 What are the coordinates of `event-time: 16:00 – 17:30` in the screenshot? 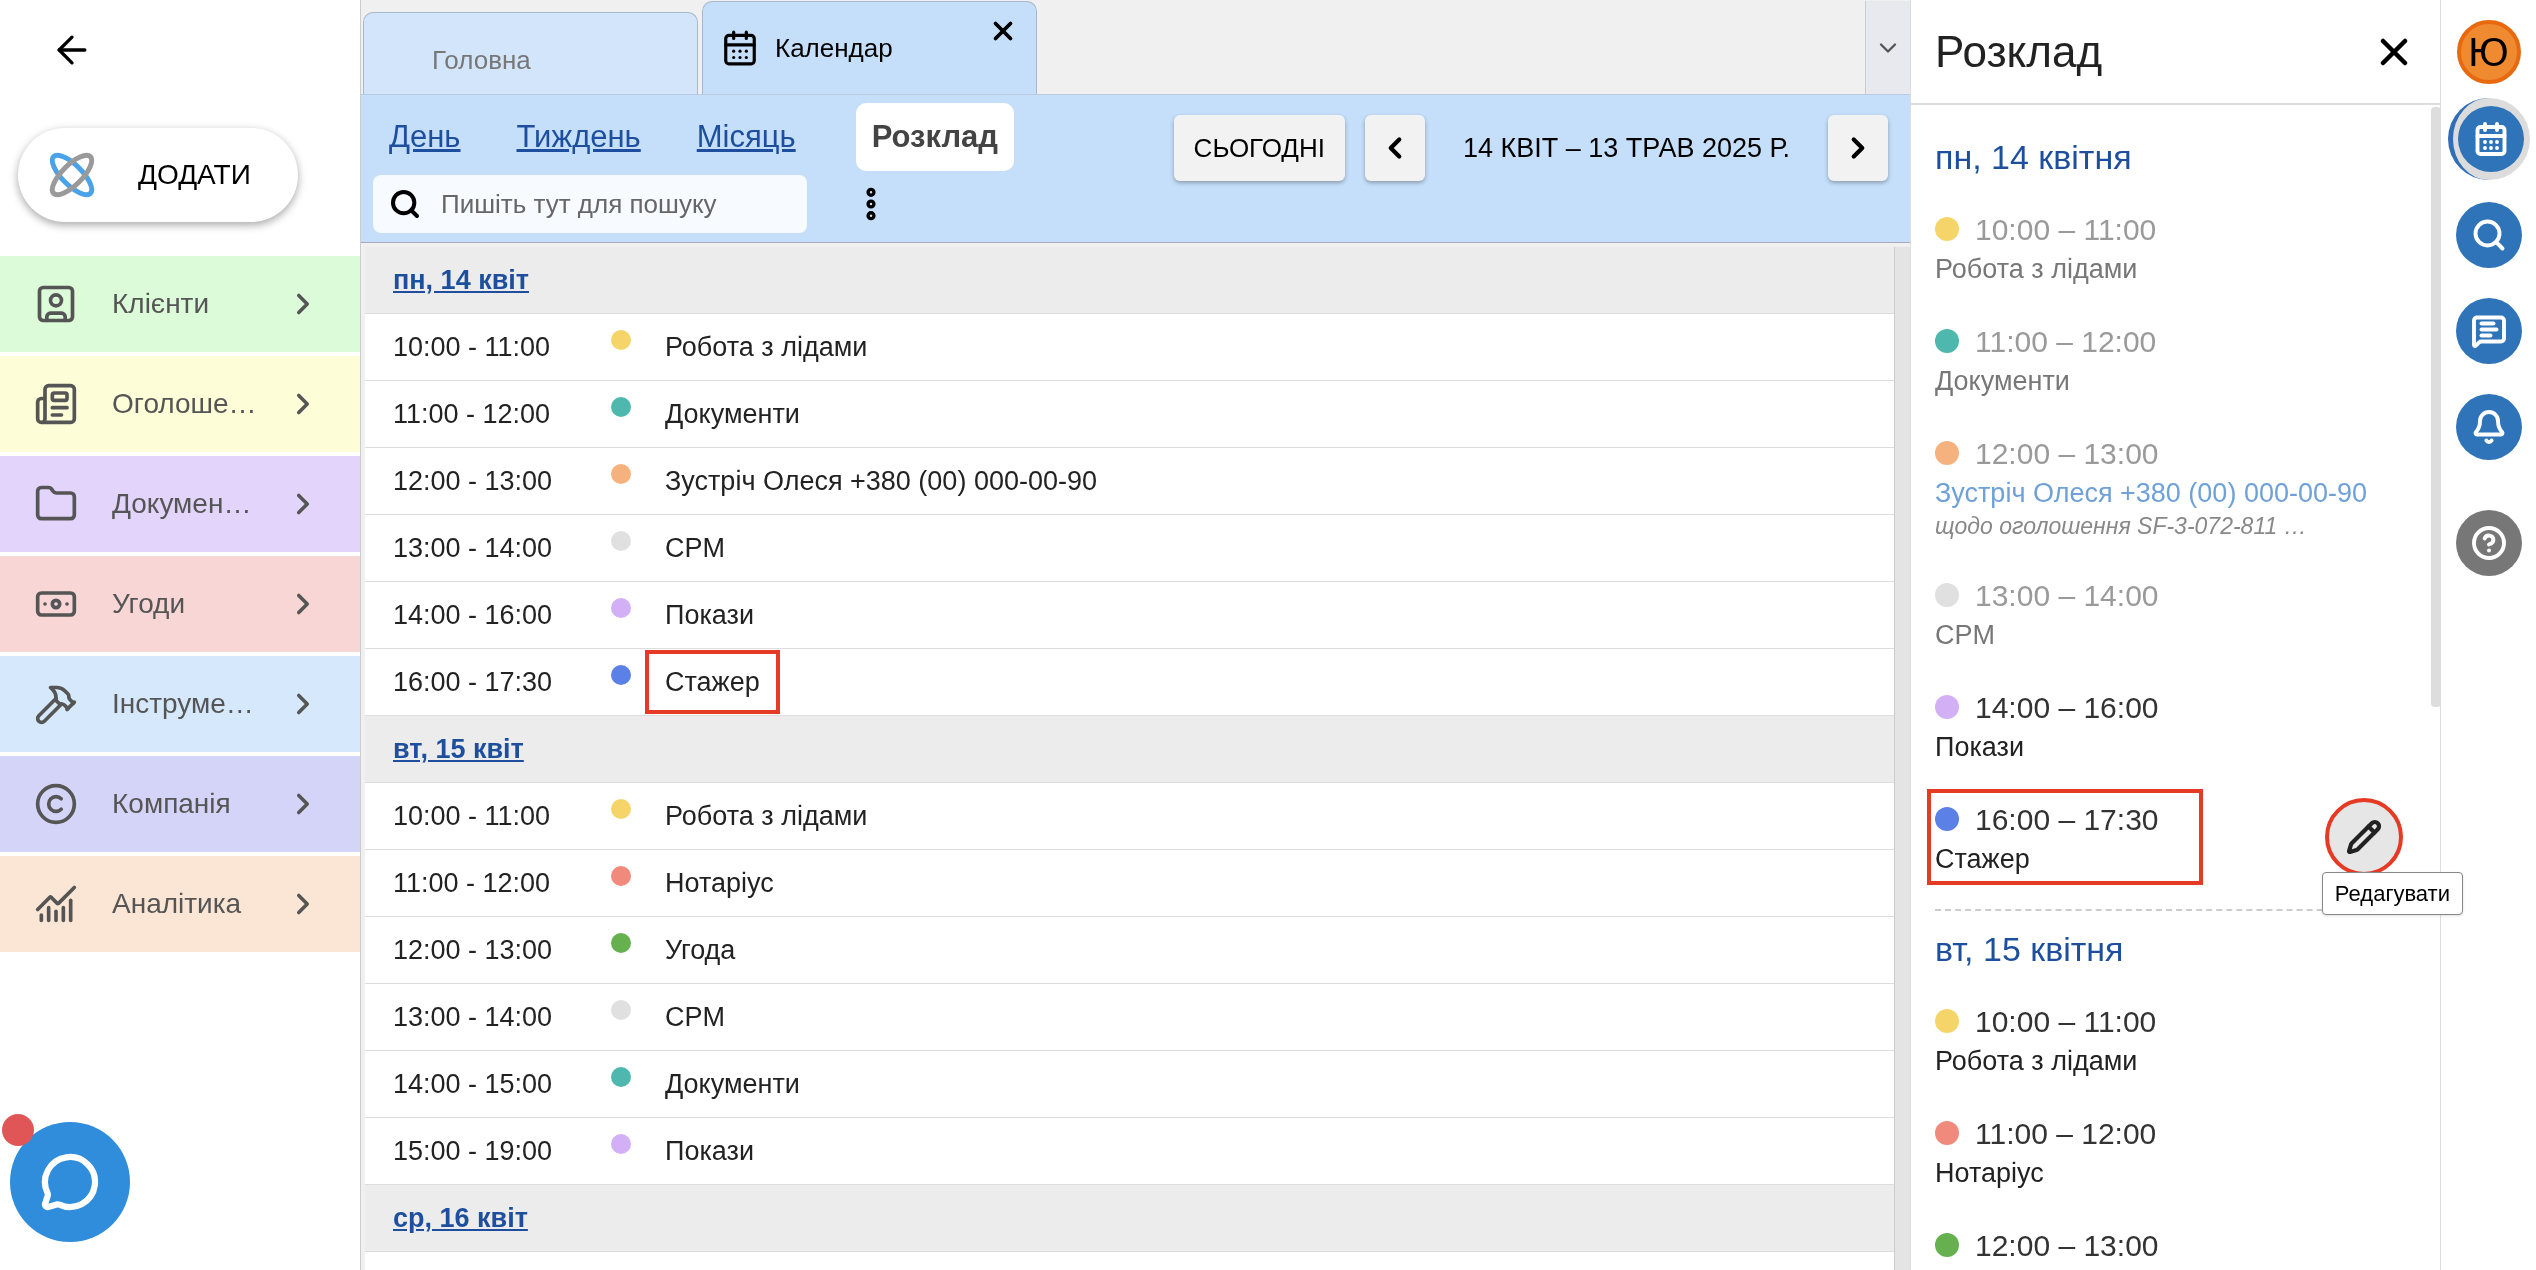 It's located at (2067, 819).